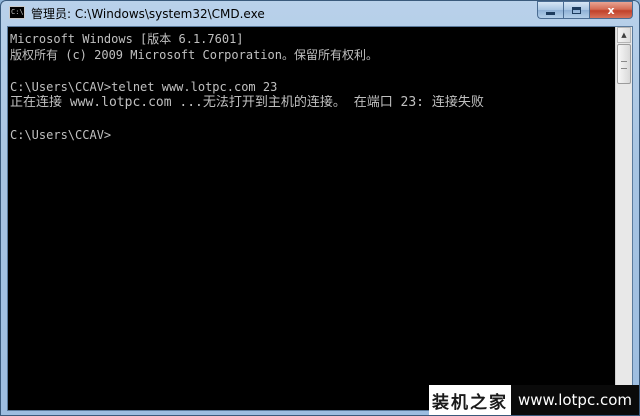  I want to click on maximize-button, so click(576, 10).